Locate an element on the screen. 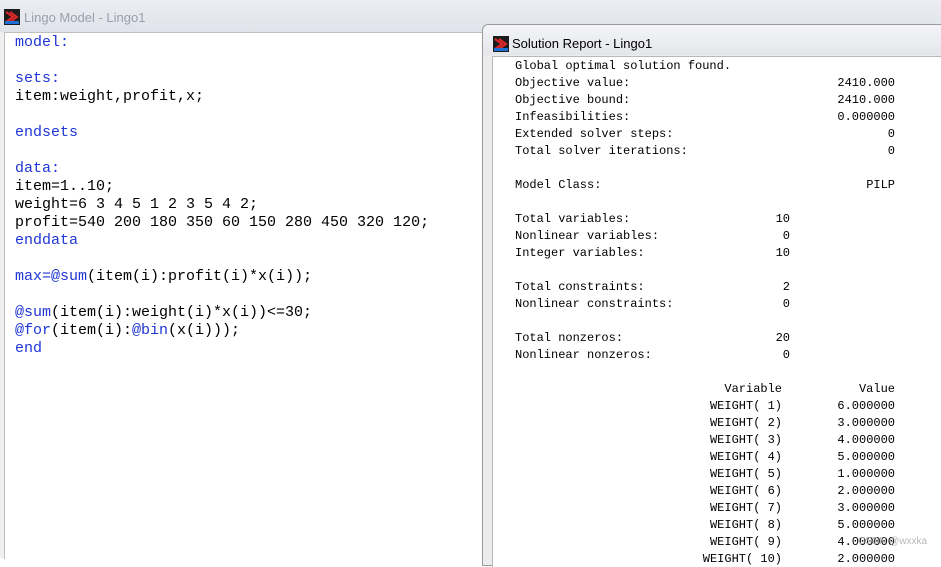 This screenshot has height=567, width=941. code-text: (item(i):profit(i)*x(i)); is located at coordinates (200, 276).